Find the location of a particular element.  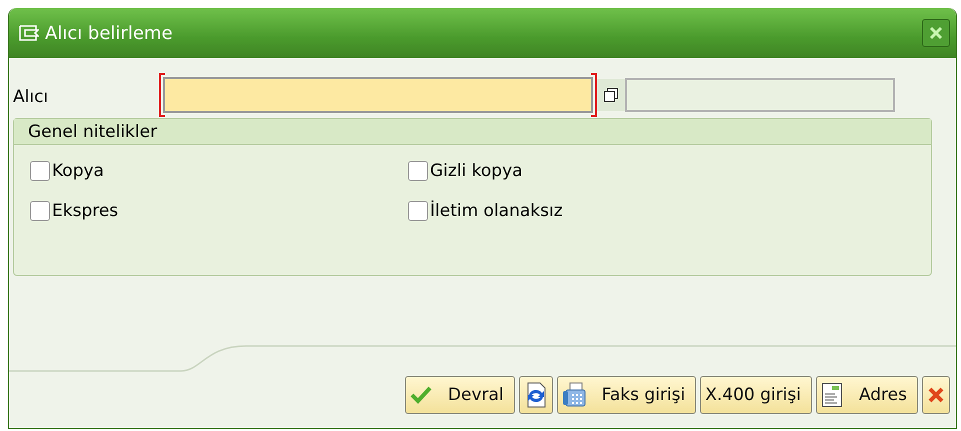

close-button is located at coordinates (936, 33).